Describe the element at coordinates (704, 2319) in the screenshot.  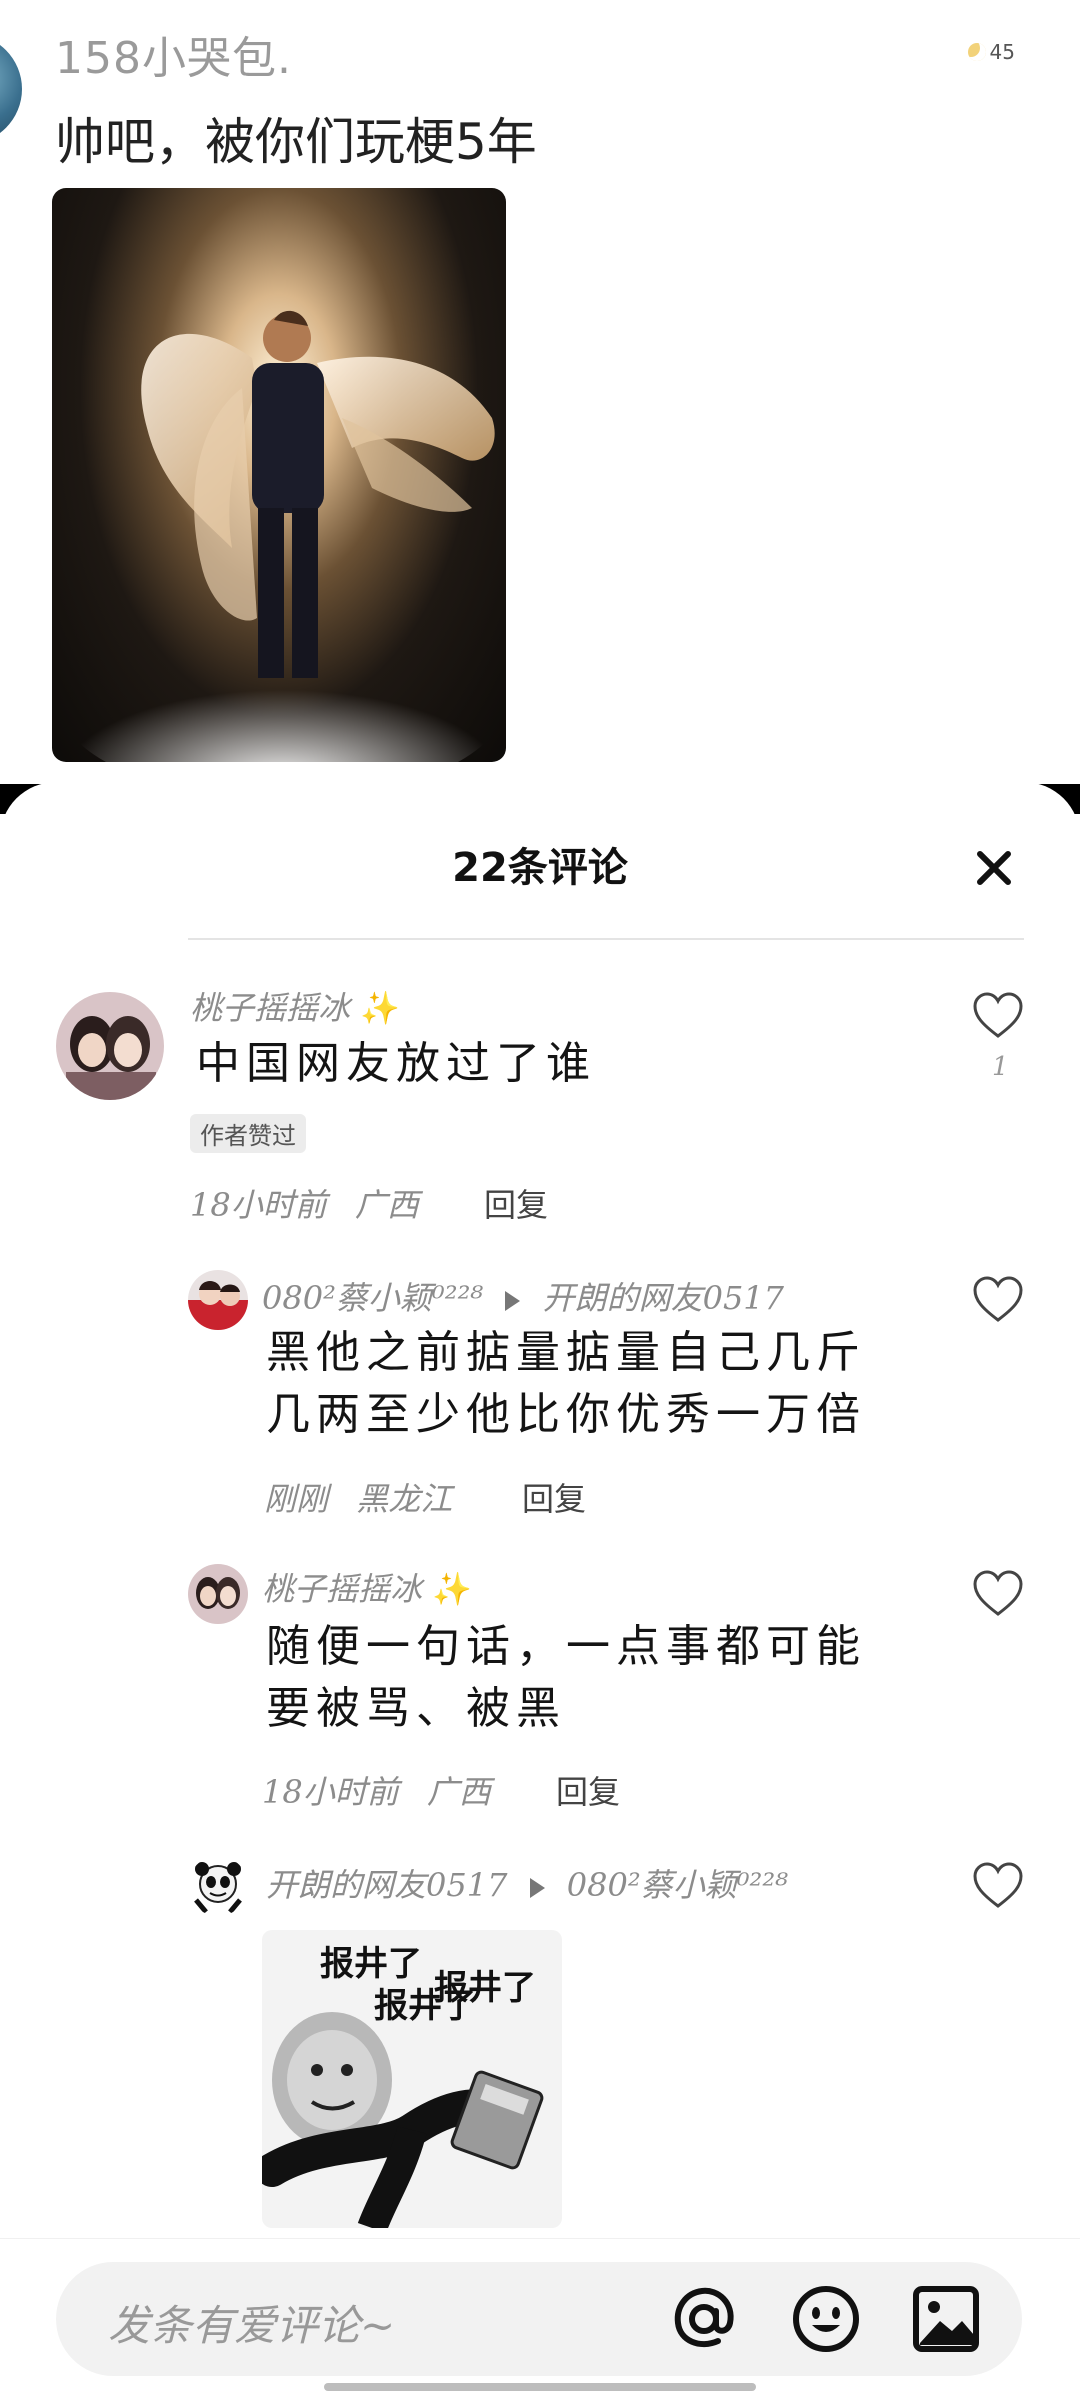
I see `at-icon` at that location.